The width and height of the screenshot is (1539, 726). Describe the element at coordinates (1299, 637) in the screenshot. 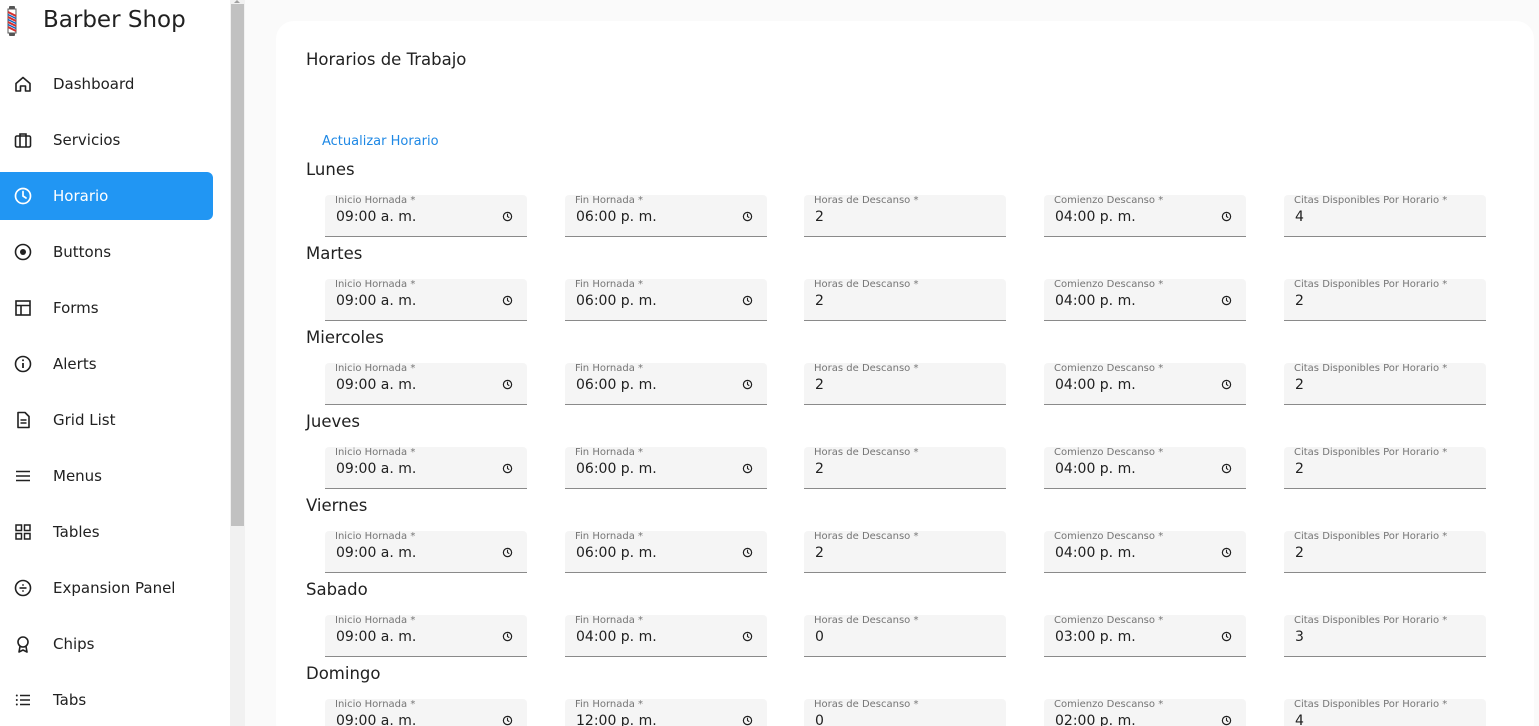

I see `field-value: 3` at that location.